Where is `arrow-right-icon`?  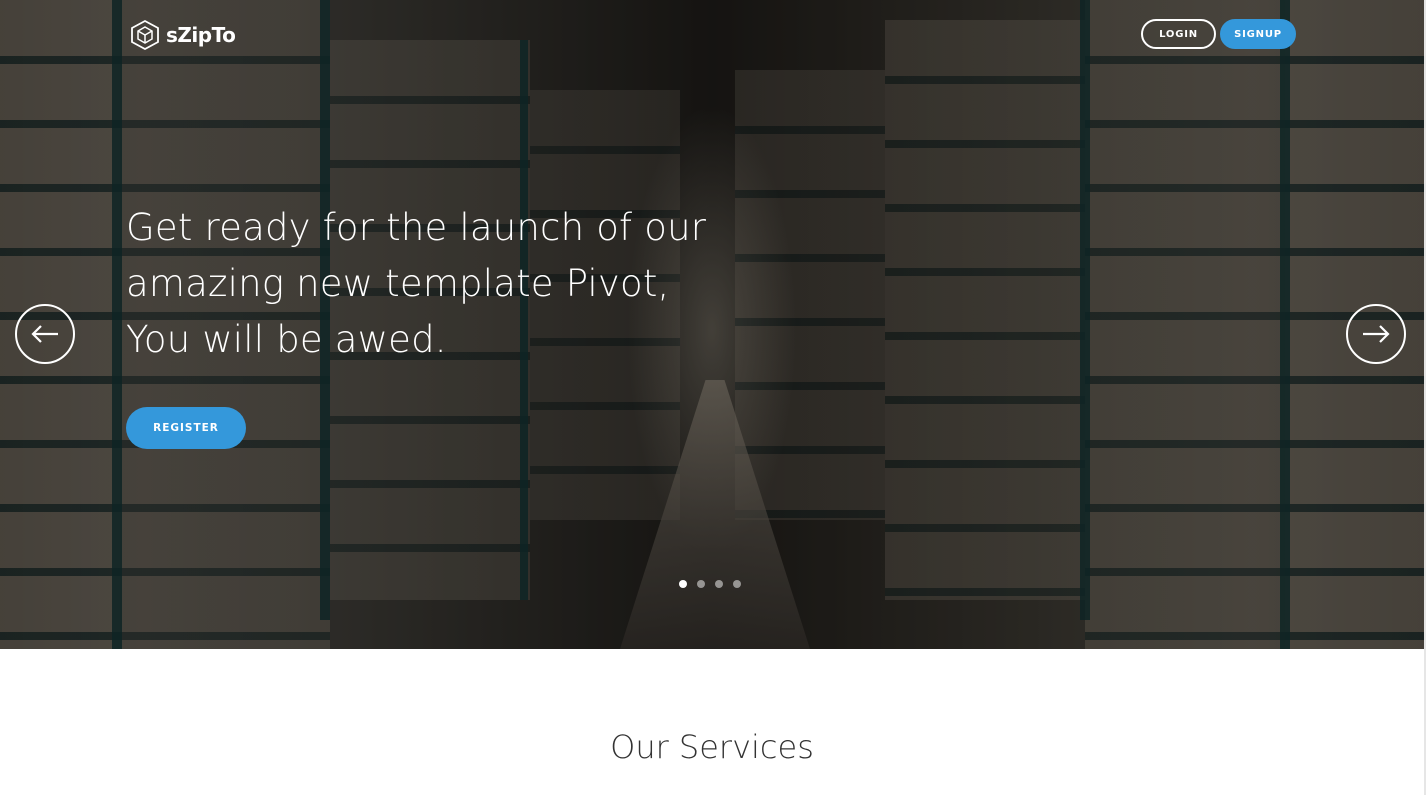
arrow-right-icon is located at coordinates (1376, 334).